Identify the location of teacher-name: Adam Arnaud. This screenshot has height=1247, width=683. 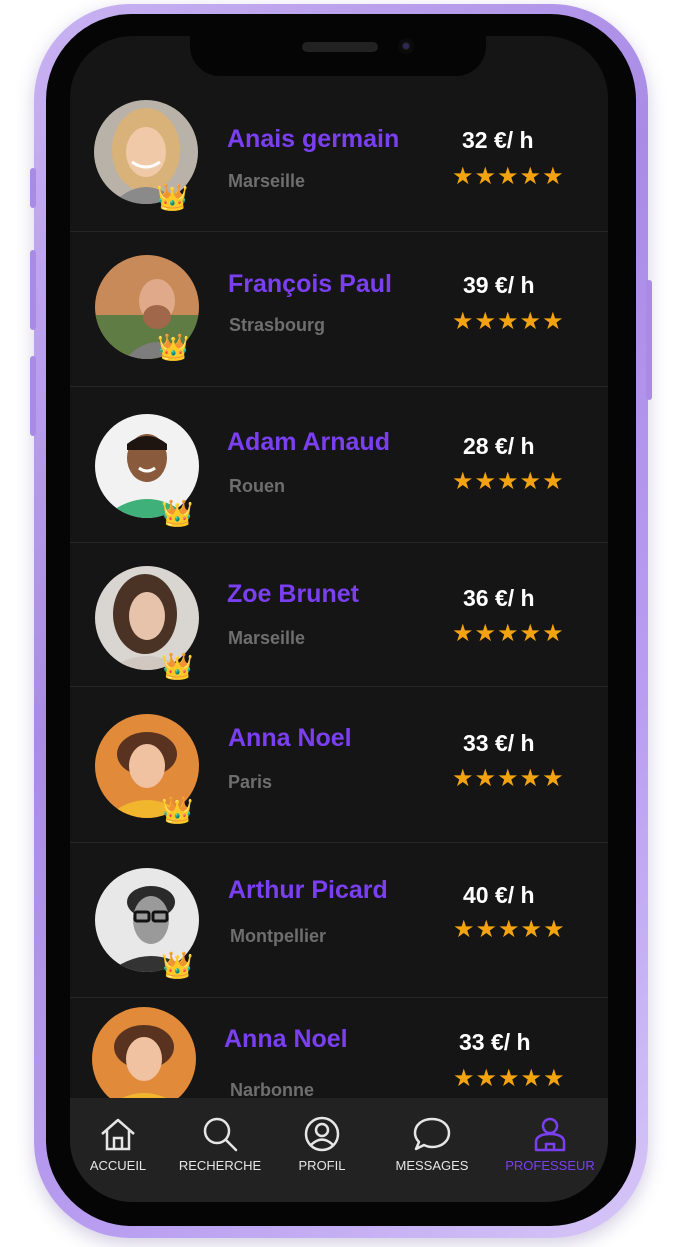
(308, 442).